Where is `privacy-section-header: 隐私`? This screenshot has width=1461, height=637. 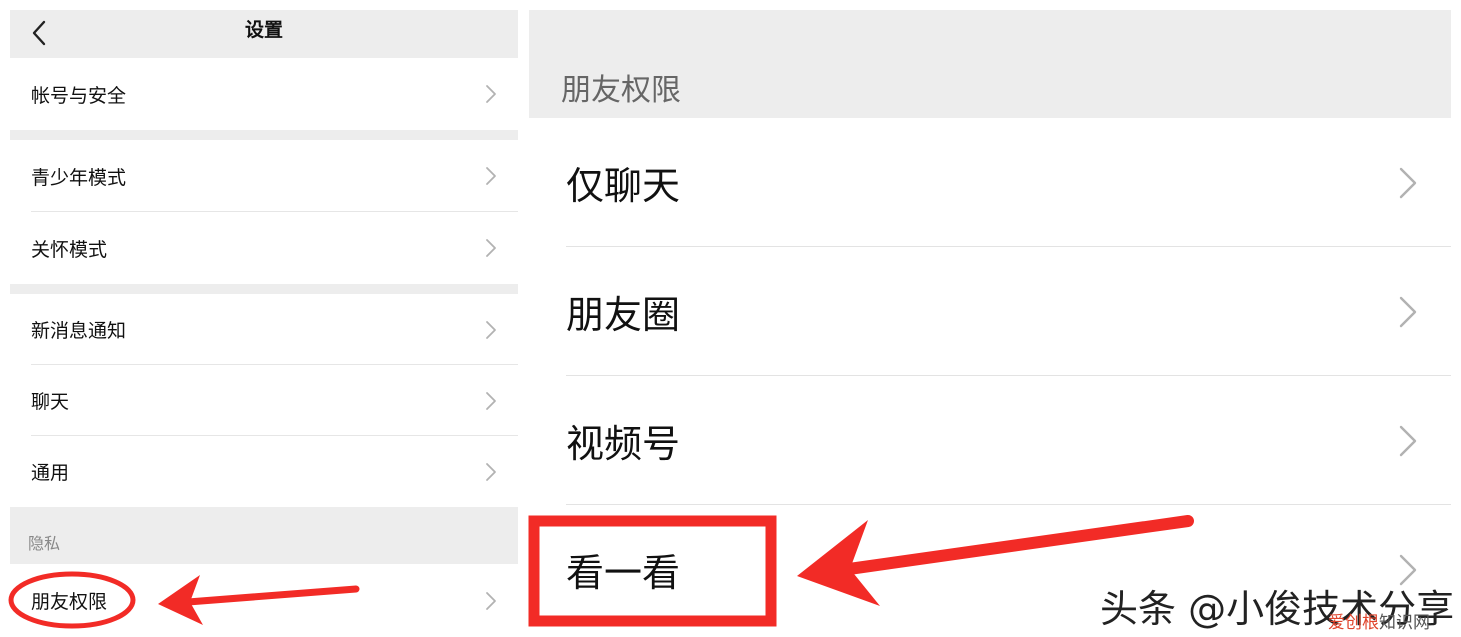 privacy-section-header: 隐私 is located at coordinates (264, 535).